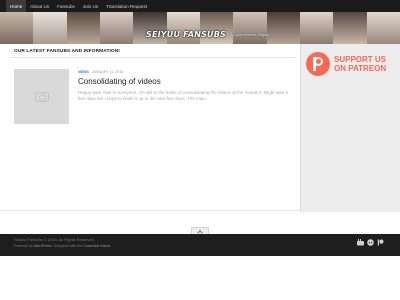 The width and height of the screenshot is (400, 300). I want to click on logo-text: SEIYUU FANSUBS, so click(186, 34).